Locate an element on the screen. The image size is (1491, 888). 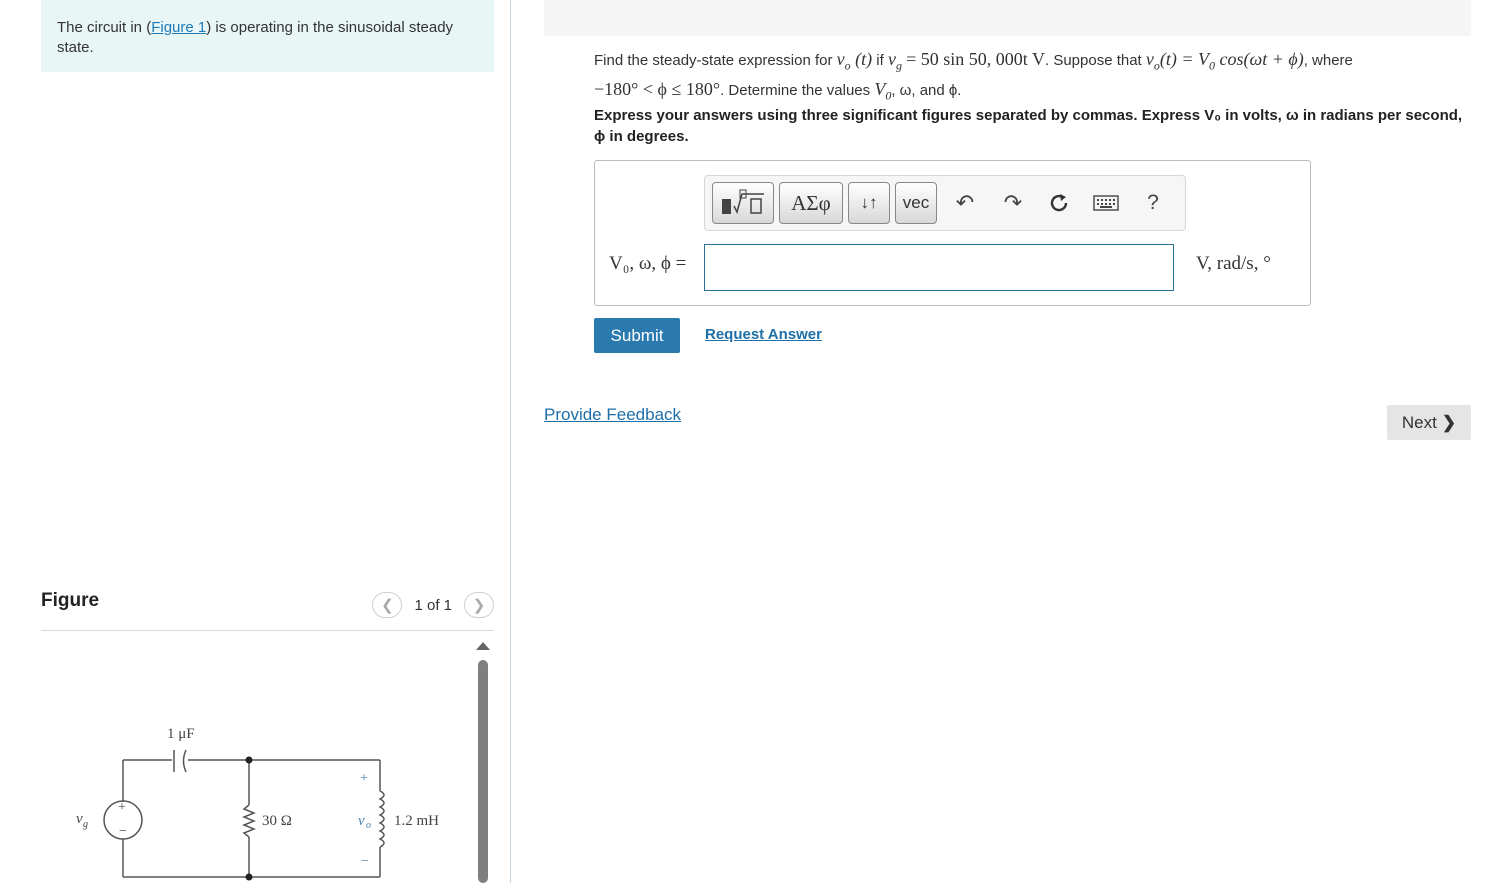
redo-icon: ↷ is located at coordinates (1013, 203).